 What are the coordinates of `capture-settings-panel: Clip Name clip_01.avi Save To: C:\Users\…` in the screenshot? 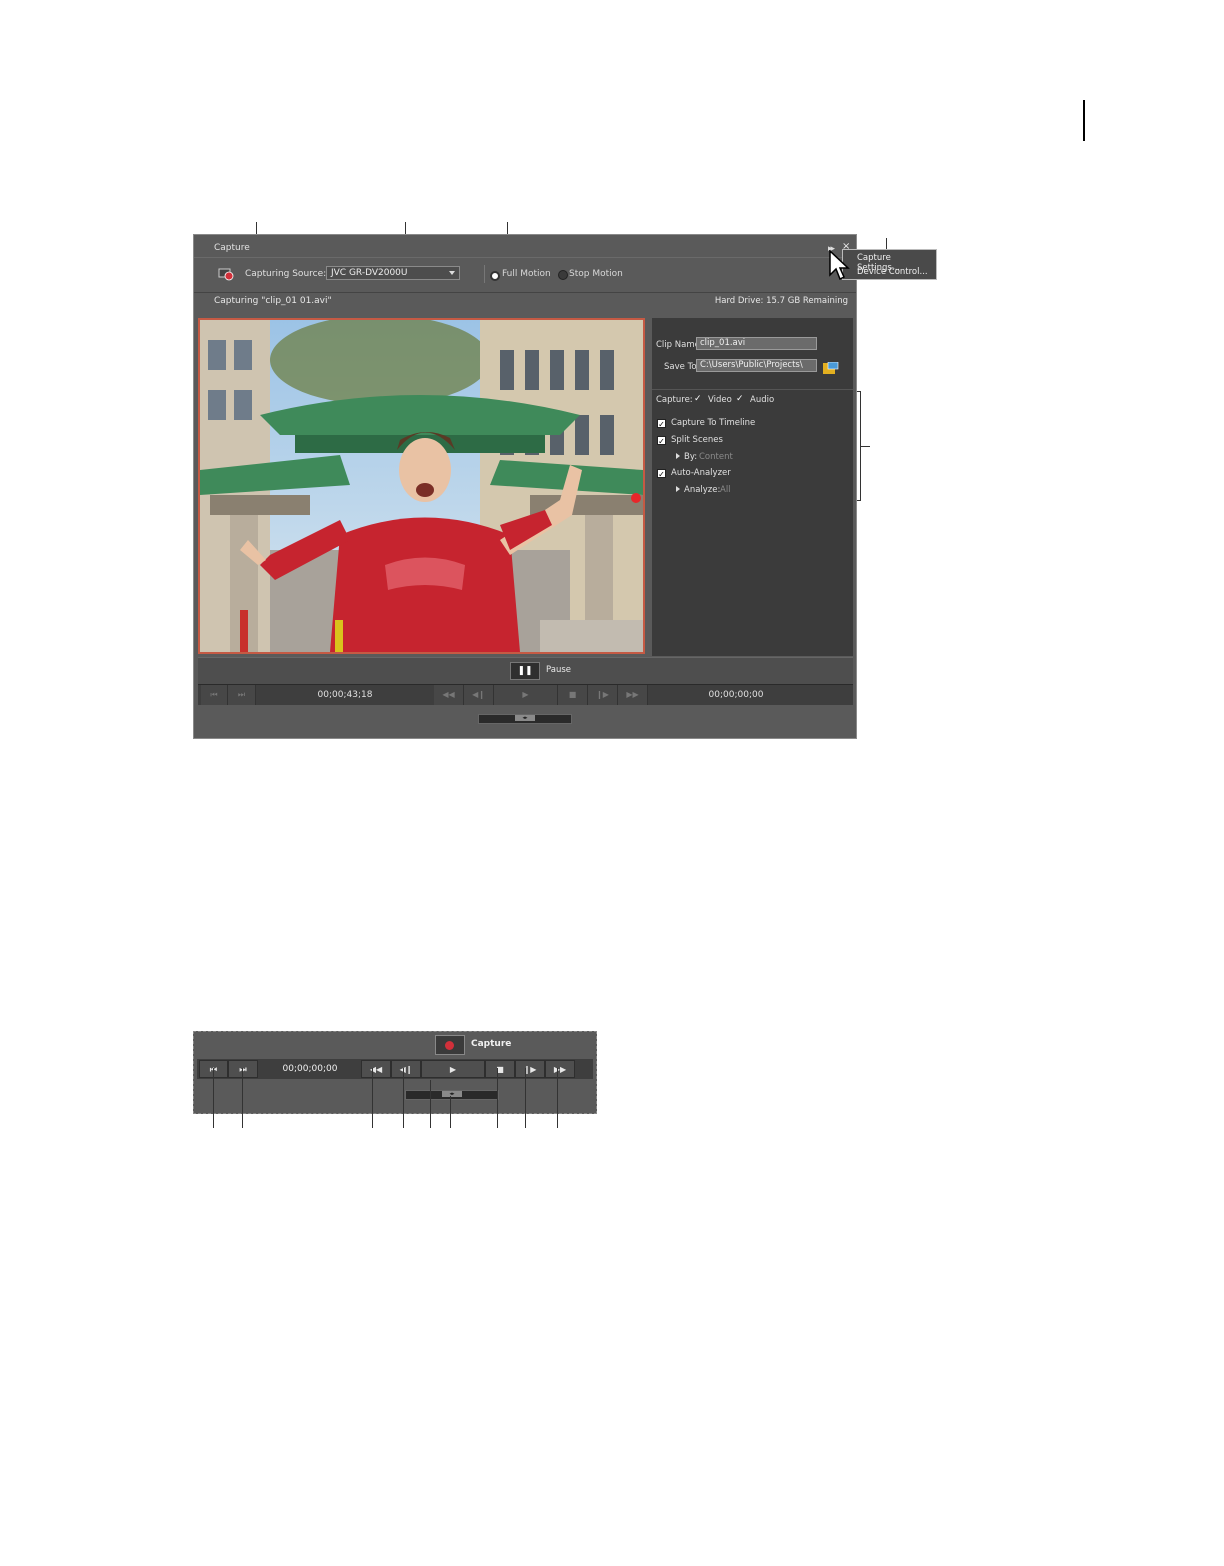 It's located at (752, 487).